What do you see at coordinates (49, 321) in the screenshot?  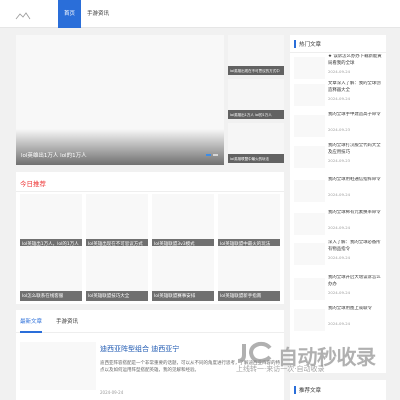 I see `article-tabs: 最新文章 手游资讯` at bounding box center [49, 321].